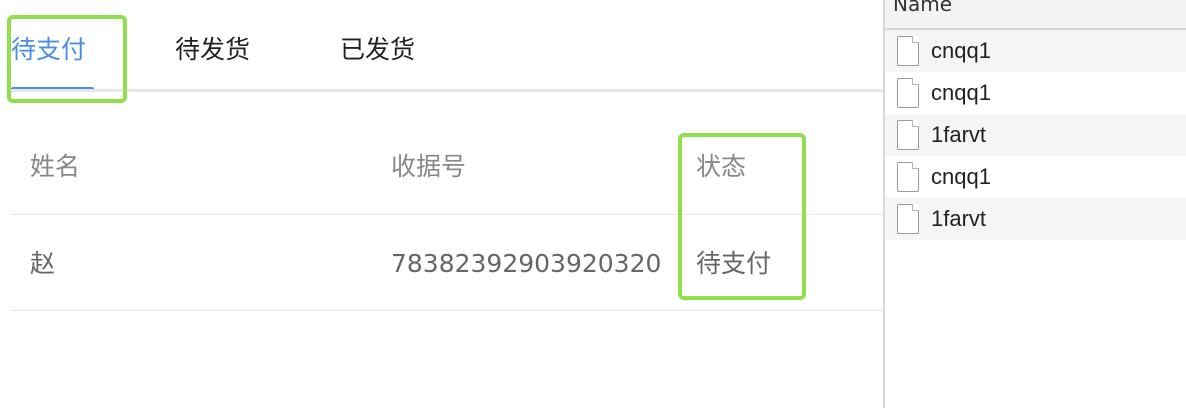  What do you see at coordinates (721, 166) in the screenshot?
I see `header-status: 状态` at bounding box center [721, 166].